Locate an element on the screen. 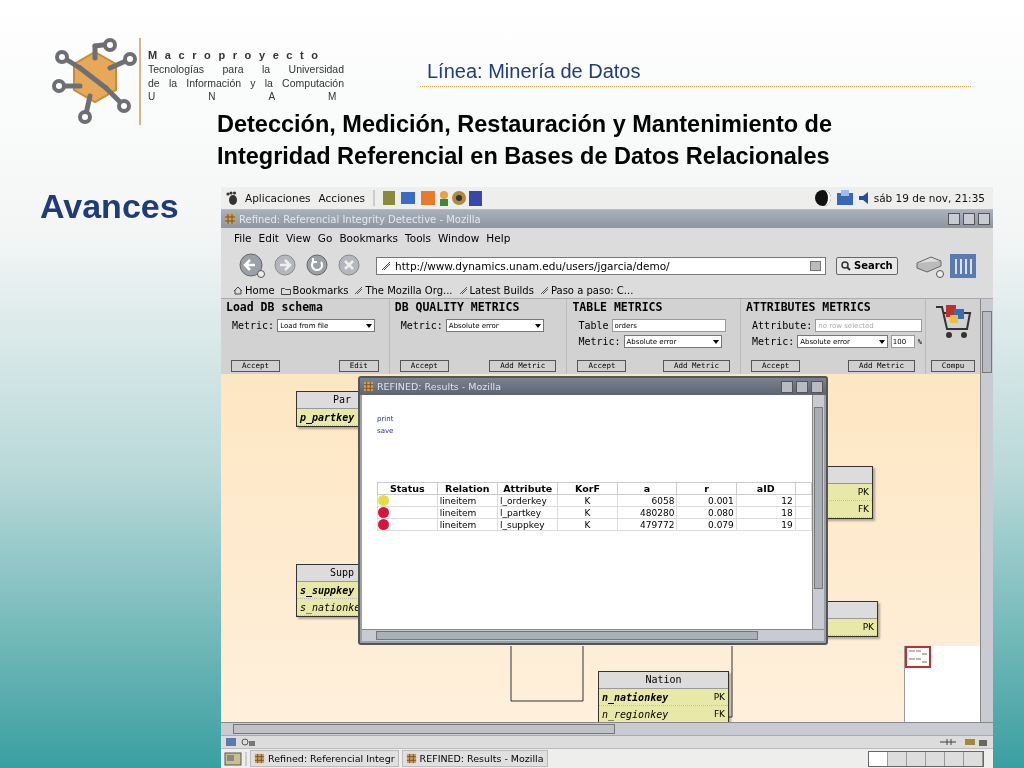 This screenshot has width=1024, height=768. table-cell: 12 is located at coordinates (787, 500).